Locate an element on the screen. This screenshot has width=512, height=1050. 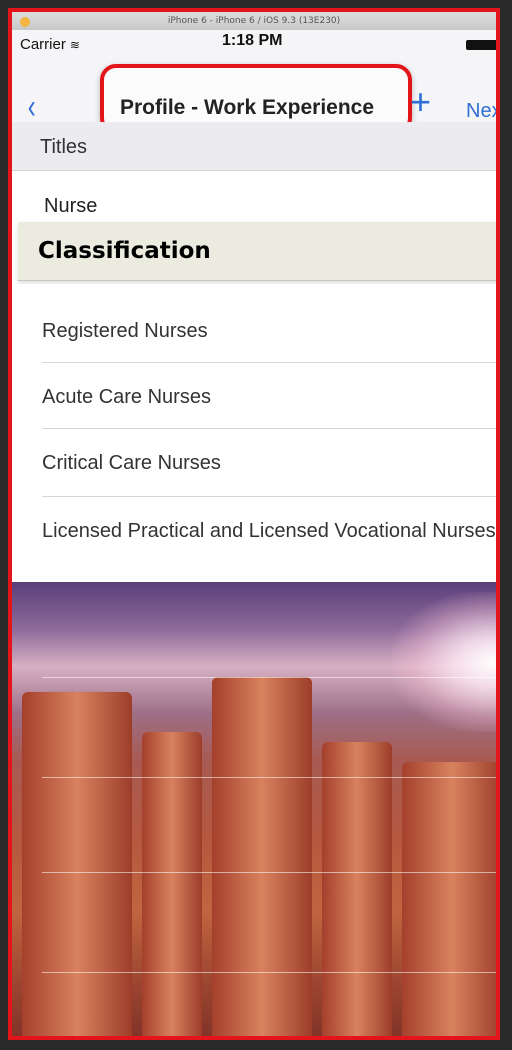
minimize-dot is located at coordinates (25, 22).